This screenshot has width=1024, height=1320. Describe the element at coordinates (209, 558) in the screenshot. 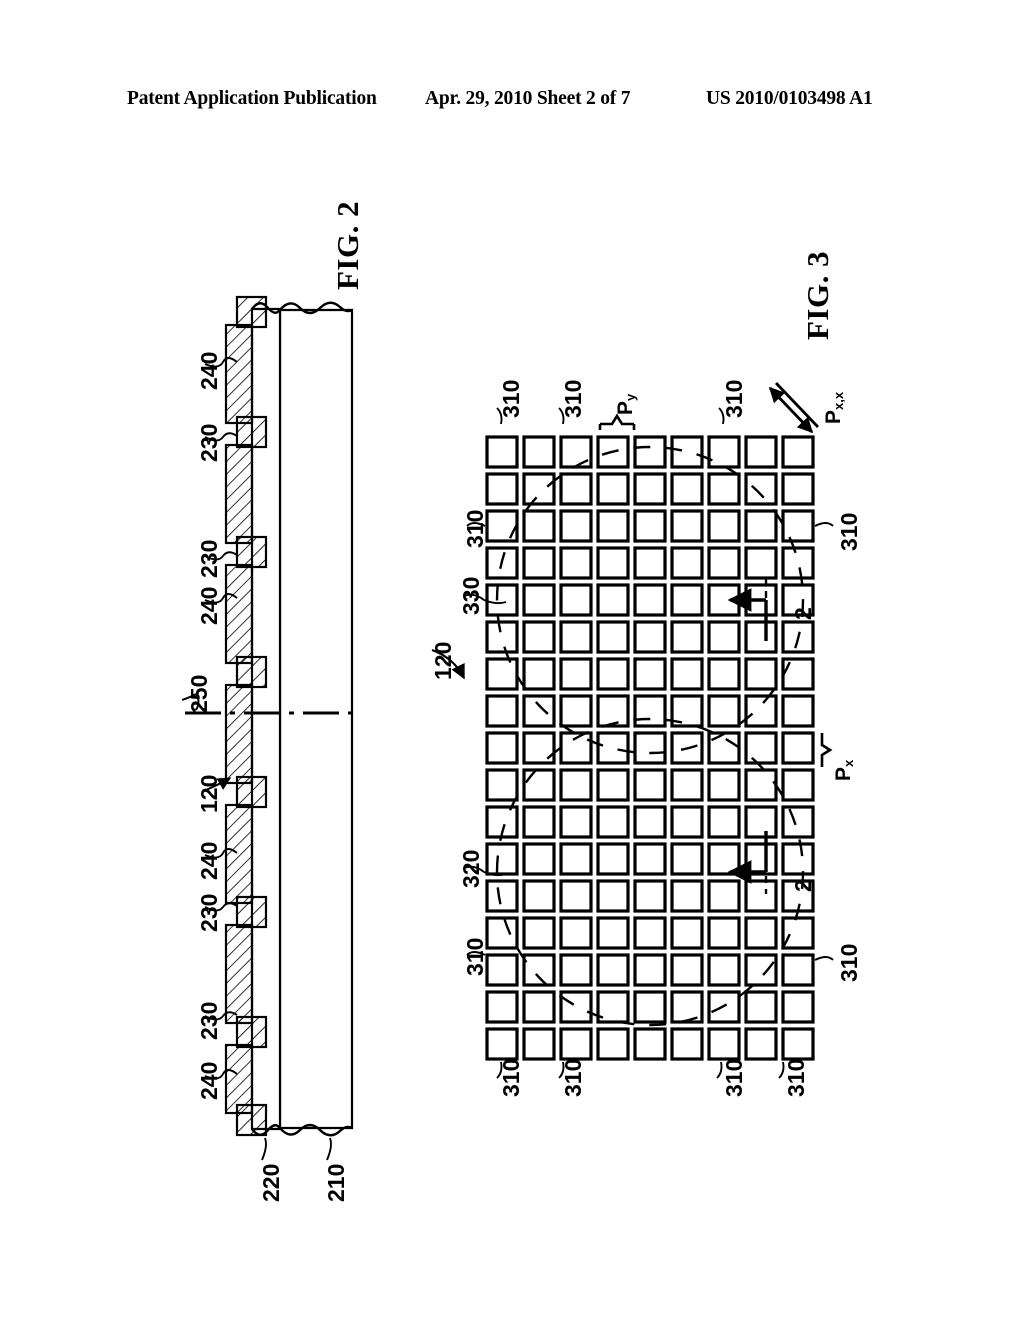

I see `fig2-ref-230-b: 230` at that location.